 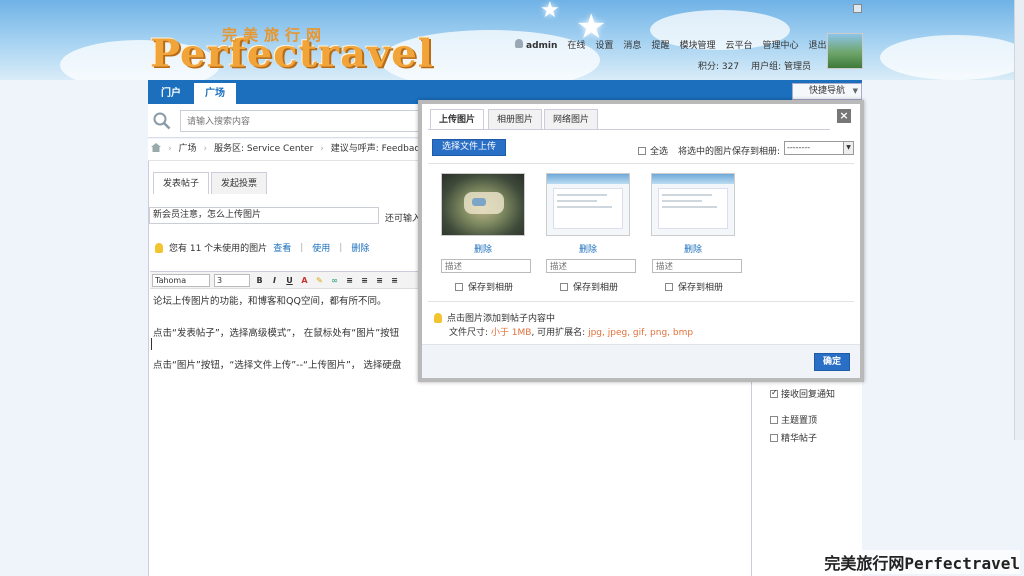 I want to click on tab-divider, so click(x=629, y=129).